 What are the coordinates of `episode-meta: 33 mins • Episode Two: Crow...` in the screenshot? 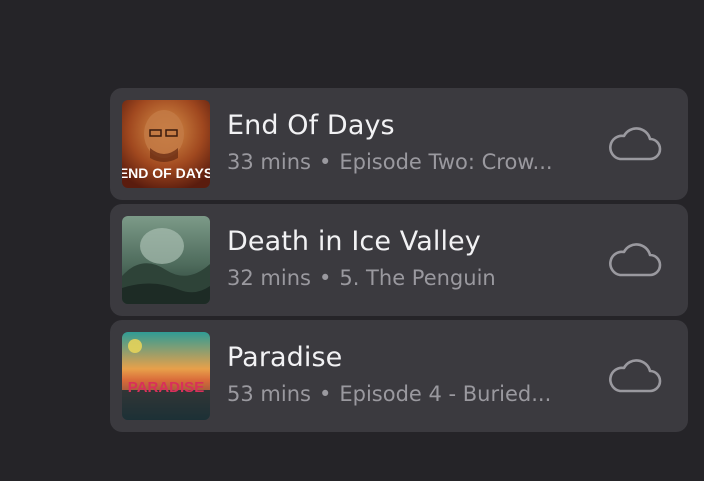 It's located at (390, 162).